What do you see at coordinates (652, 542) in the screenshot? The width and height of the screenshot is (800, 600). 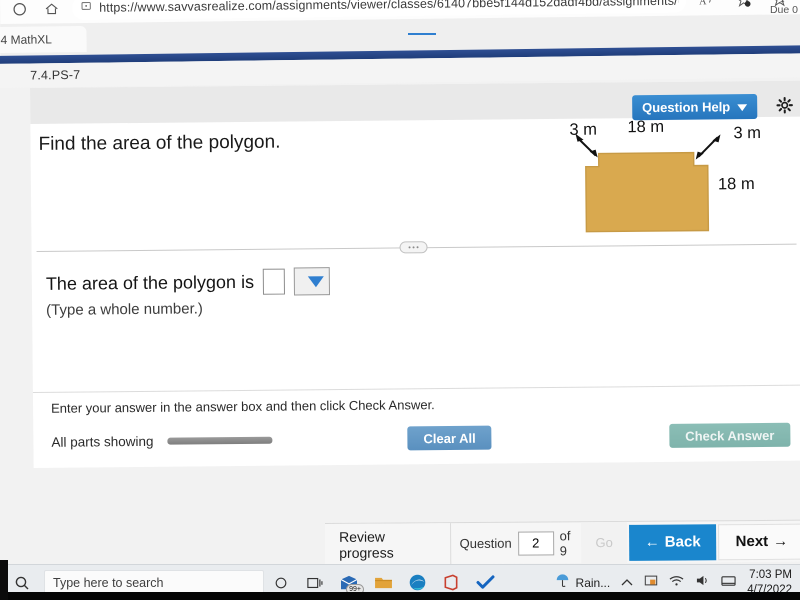 I see `arrow-left-icon: ←` at bounding box center [652, 542].